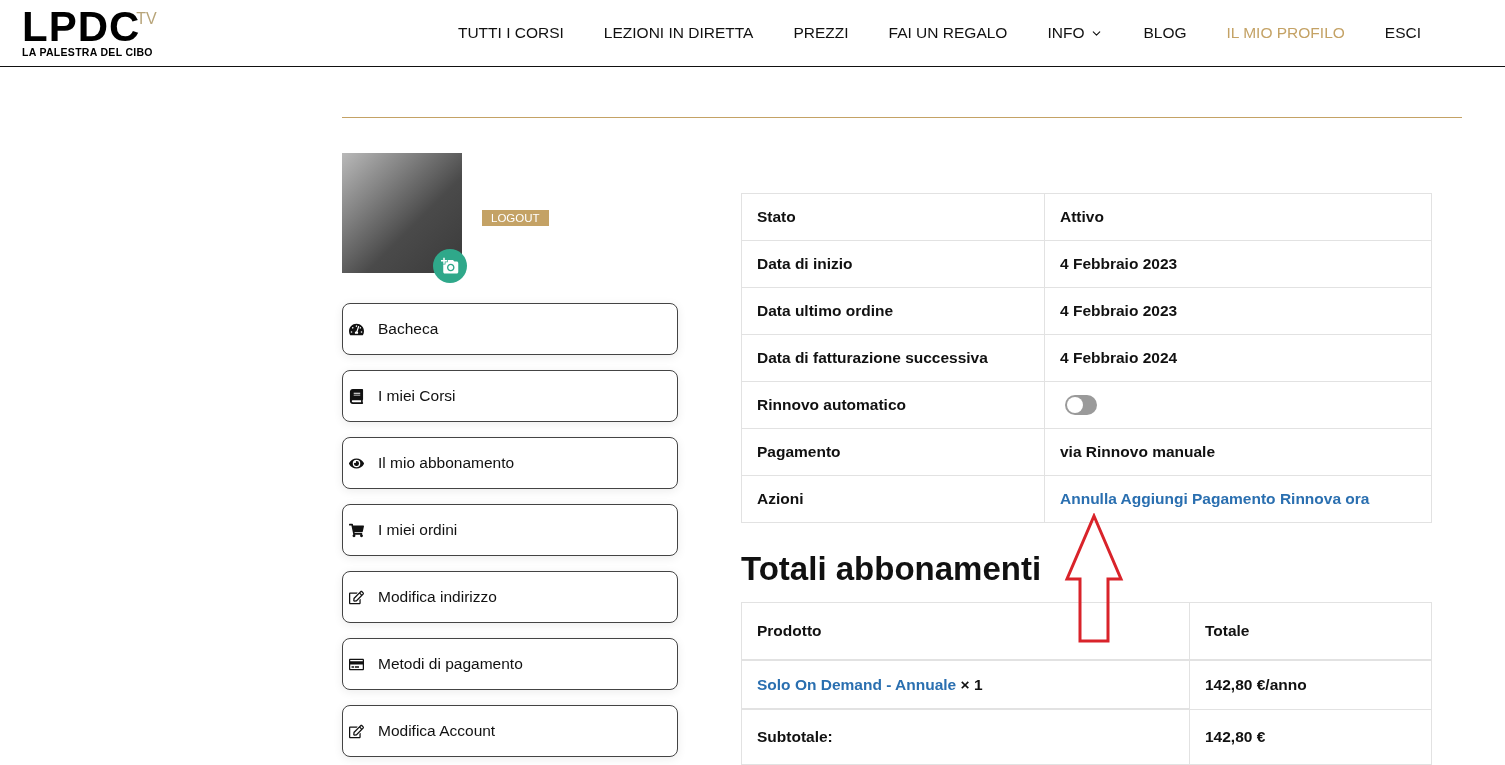  What do you see at coordinates (1165, 33) in the screenshot?
I see `nav-link: BLOG` at bounding box center [1165, 33].